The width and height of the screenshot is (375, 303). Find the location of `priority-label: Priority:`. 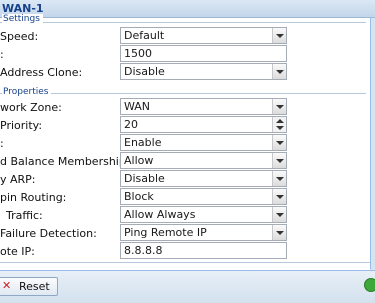

priority-label: Priority: is located at coordinates (21, 125).